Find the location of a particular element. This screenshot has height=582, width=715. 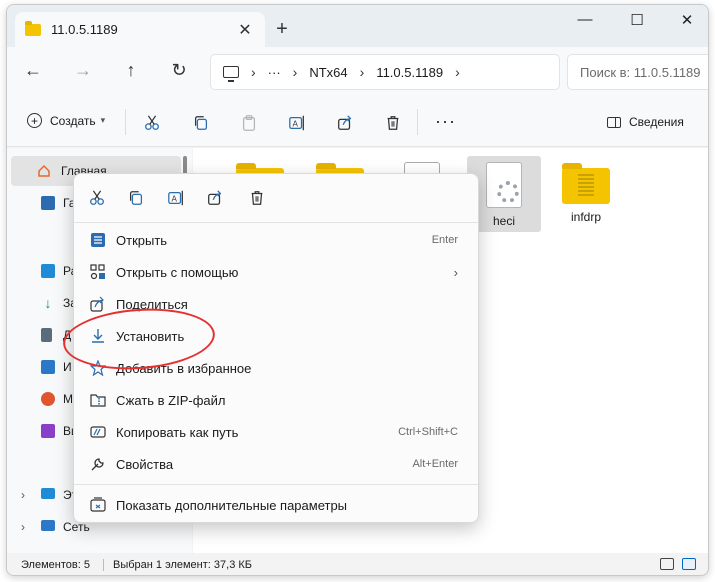

more-options-button: ··· is located at coordinates (445, 121).